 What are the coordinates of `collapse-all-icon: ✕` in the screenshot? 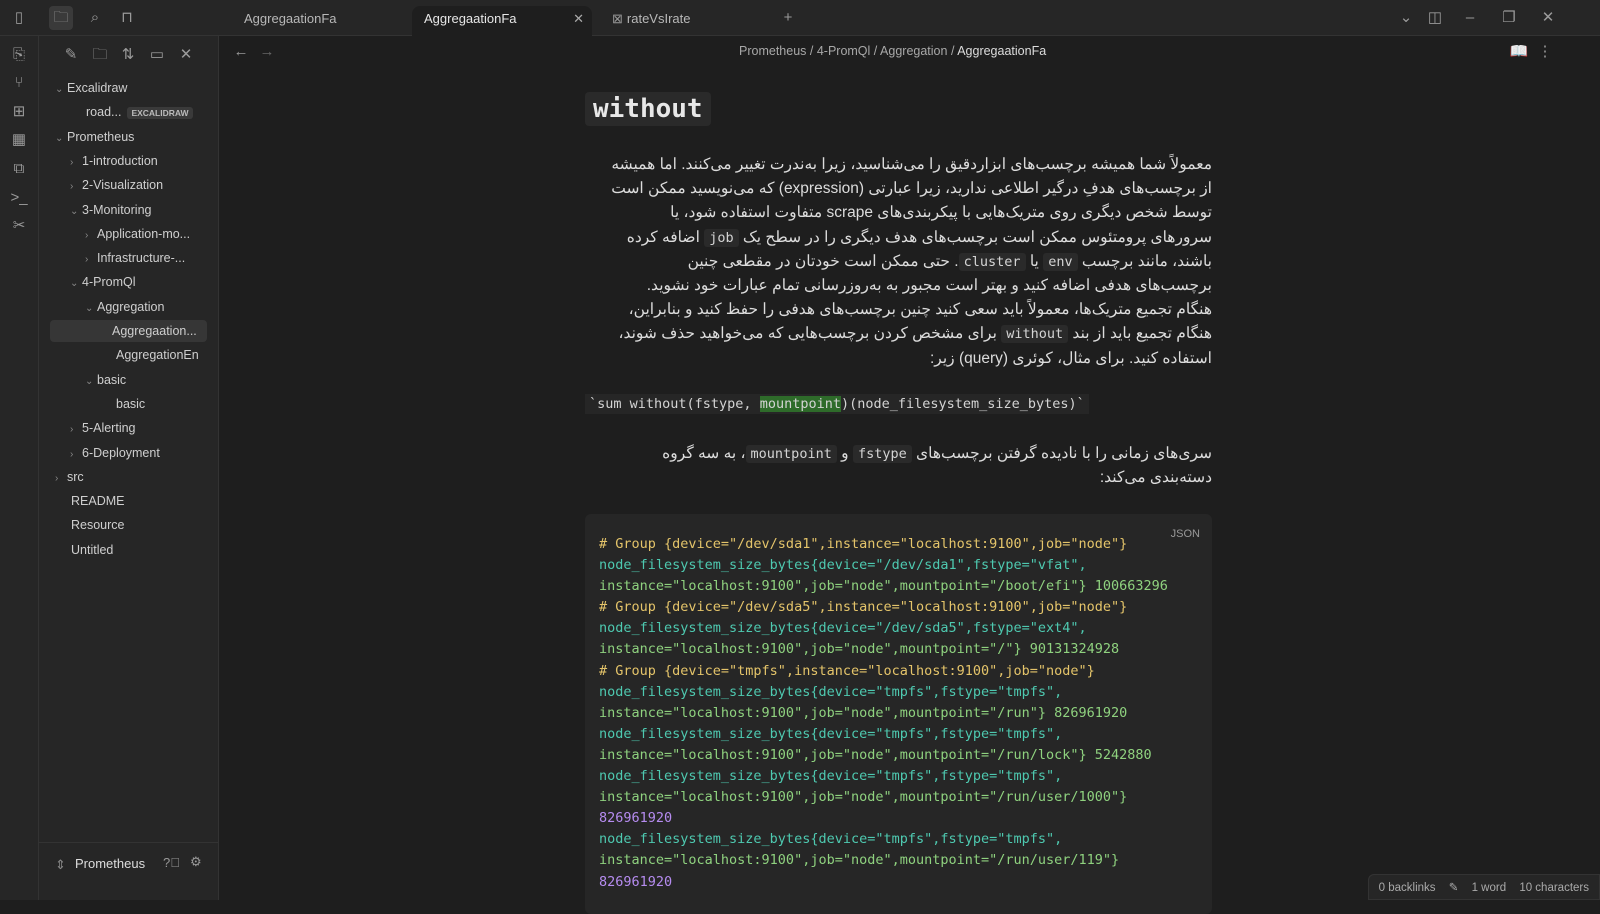 It's located at (186, 55).